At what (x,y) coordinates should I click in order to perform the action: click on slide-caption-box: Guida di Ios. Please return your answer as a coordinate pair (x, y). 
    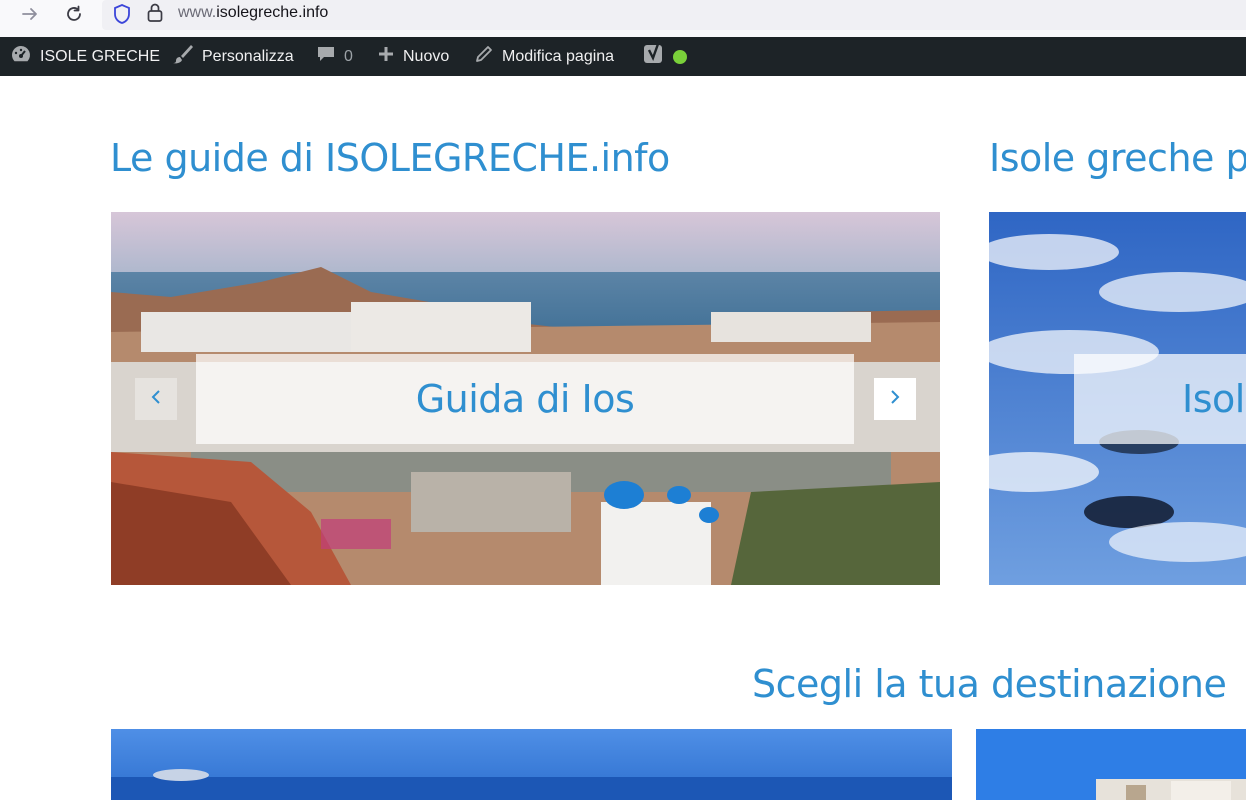
    Looking at the image, I should click on (525, 399).